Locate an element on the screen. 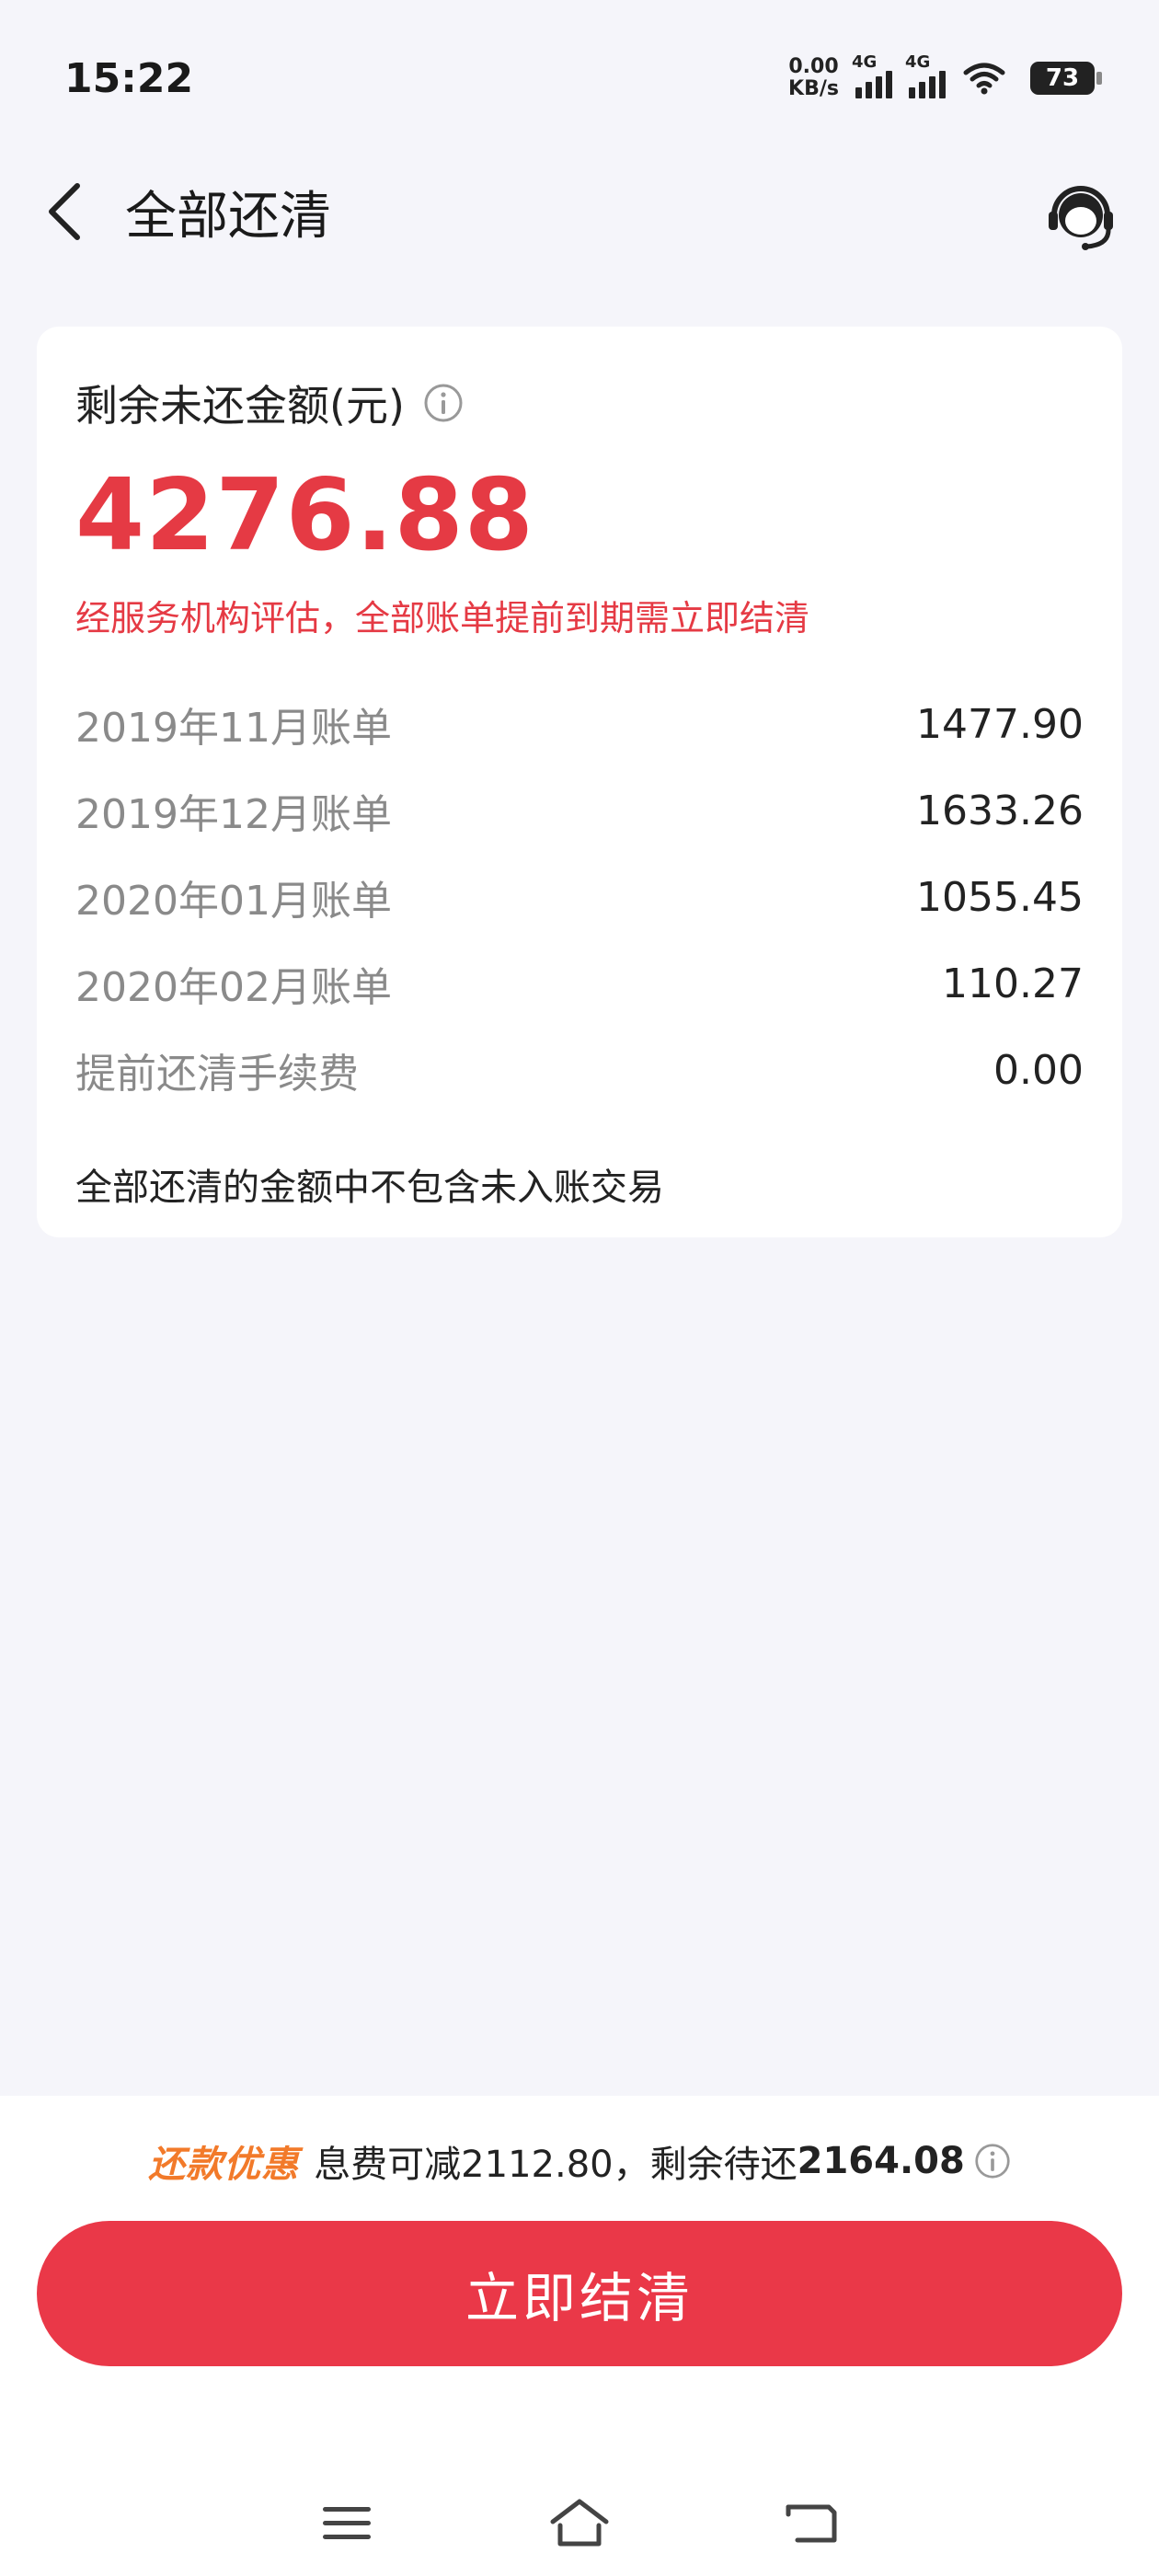  headset-icon is located at coordinates (1081, 218).